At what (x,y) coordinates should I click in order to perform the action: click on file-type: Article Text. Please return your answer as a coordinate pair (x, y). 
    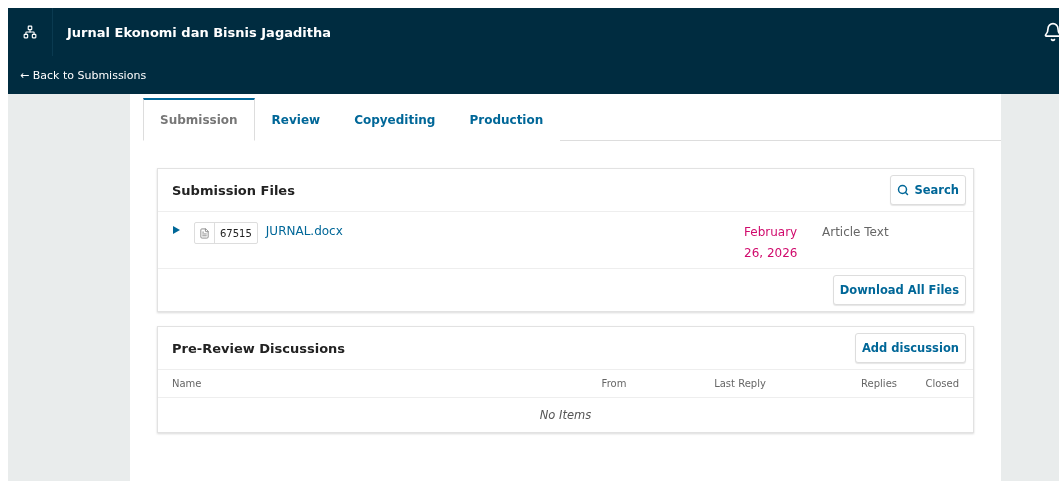
    Looking at the image, I should click on (856, 232).